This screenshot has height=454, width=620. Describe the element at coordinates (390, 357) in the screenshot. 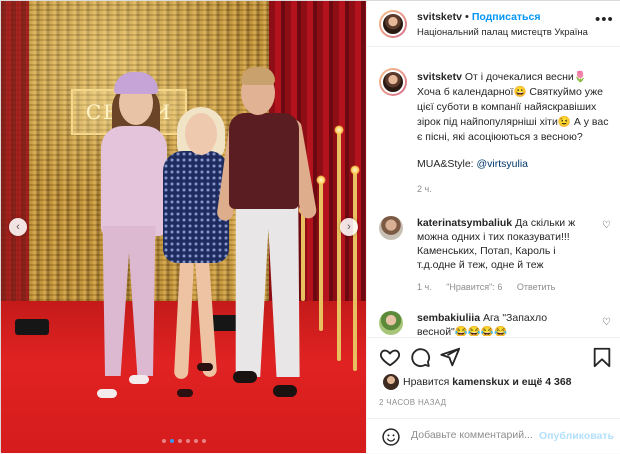

I see `heart-icon` at that location.